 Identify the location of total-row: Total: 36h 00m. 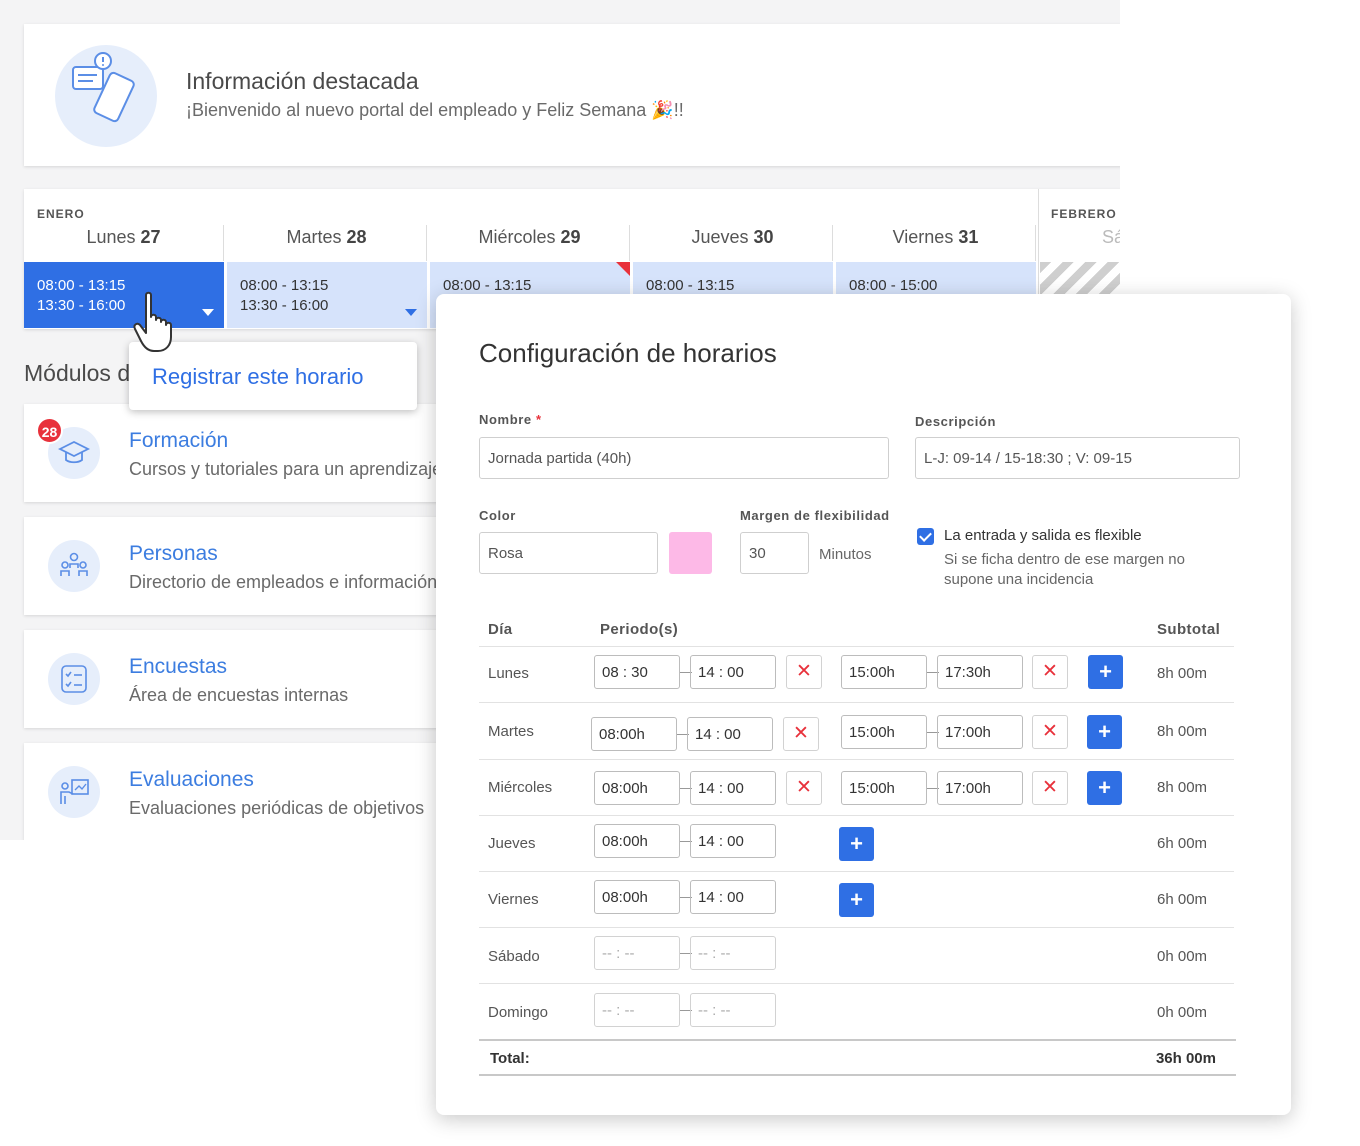
(857, 1057).